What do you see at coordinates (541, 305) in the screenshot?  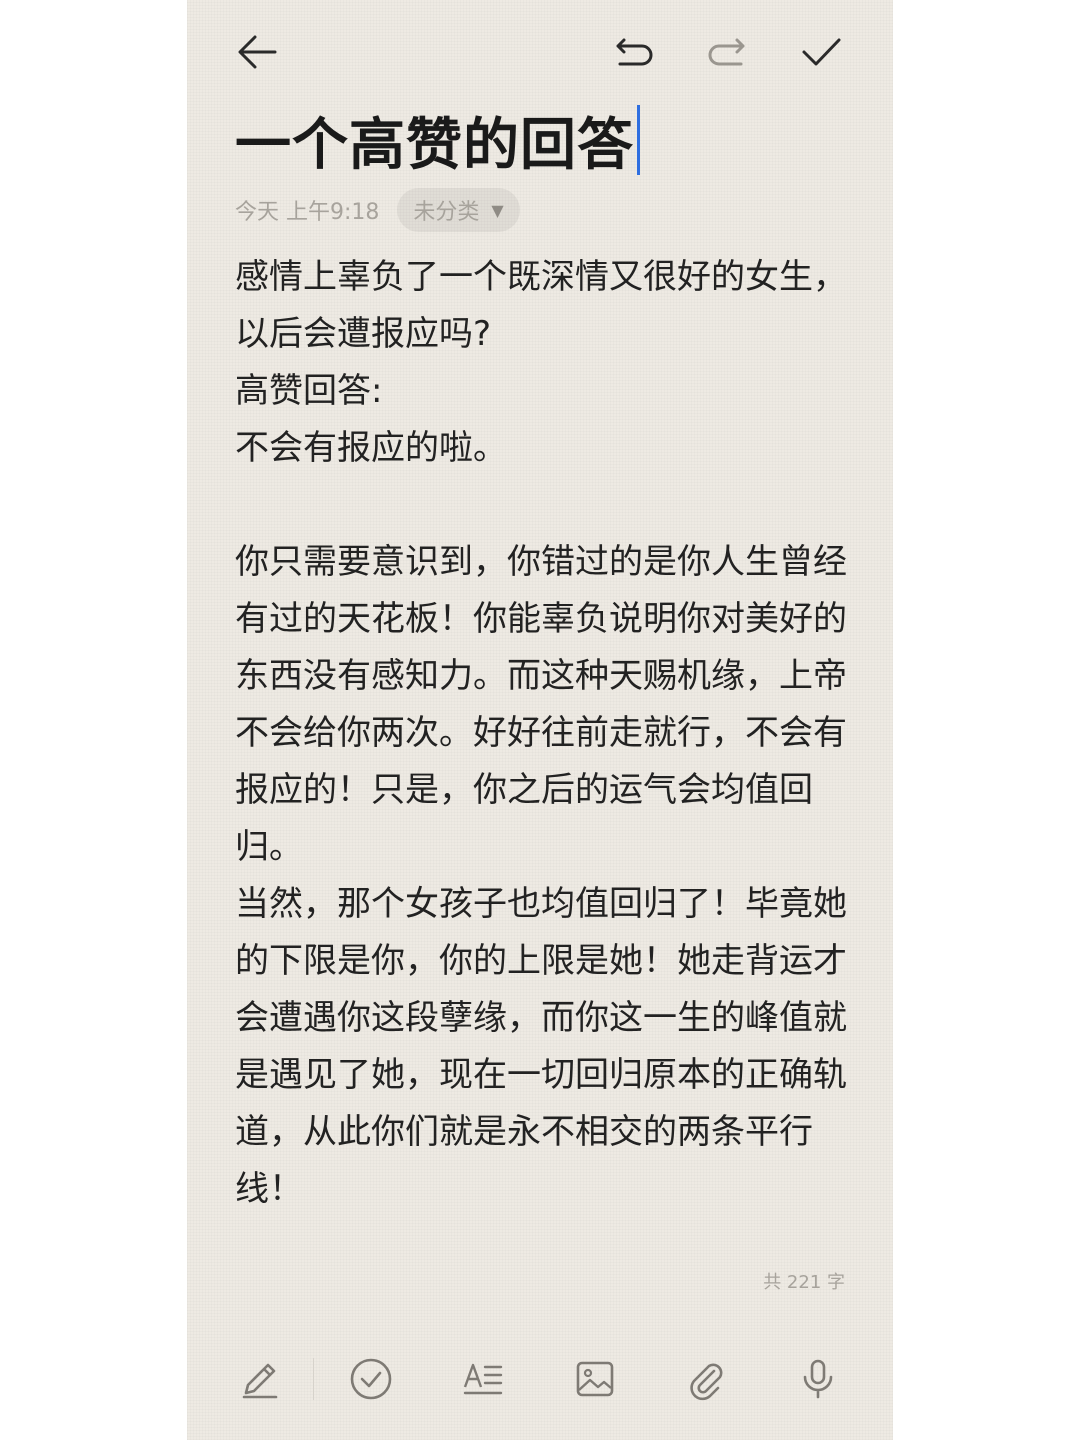 I see `body-paragraph: 感情上辜负了一个既深情又很好的女生，以后会遭报应吗?` at bounding box center [541, 305].